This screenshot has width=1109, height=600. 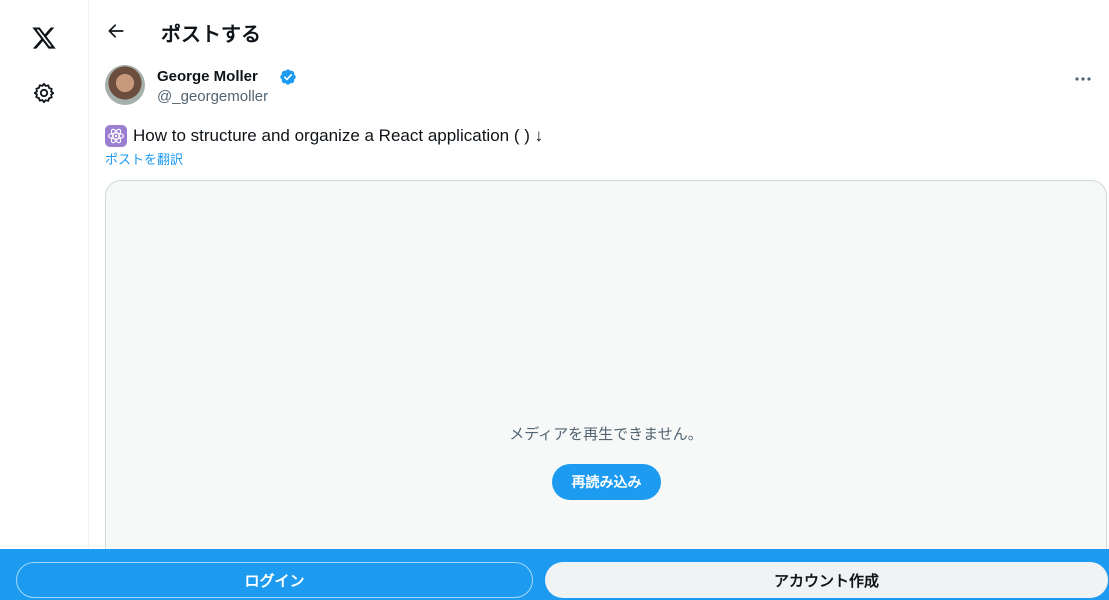 What do you see at coordinates (207, 77) in the screenshot?
I see `author-name: George Moller` at bounding box center [207, 77].